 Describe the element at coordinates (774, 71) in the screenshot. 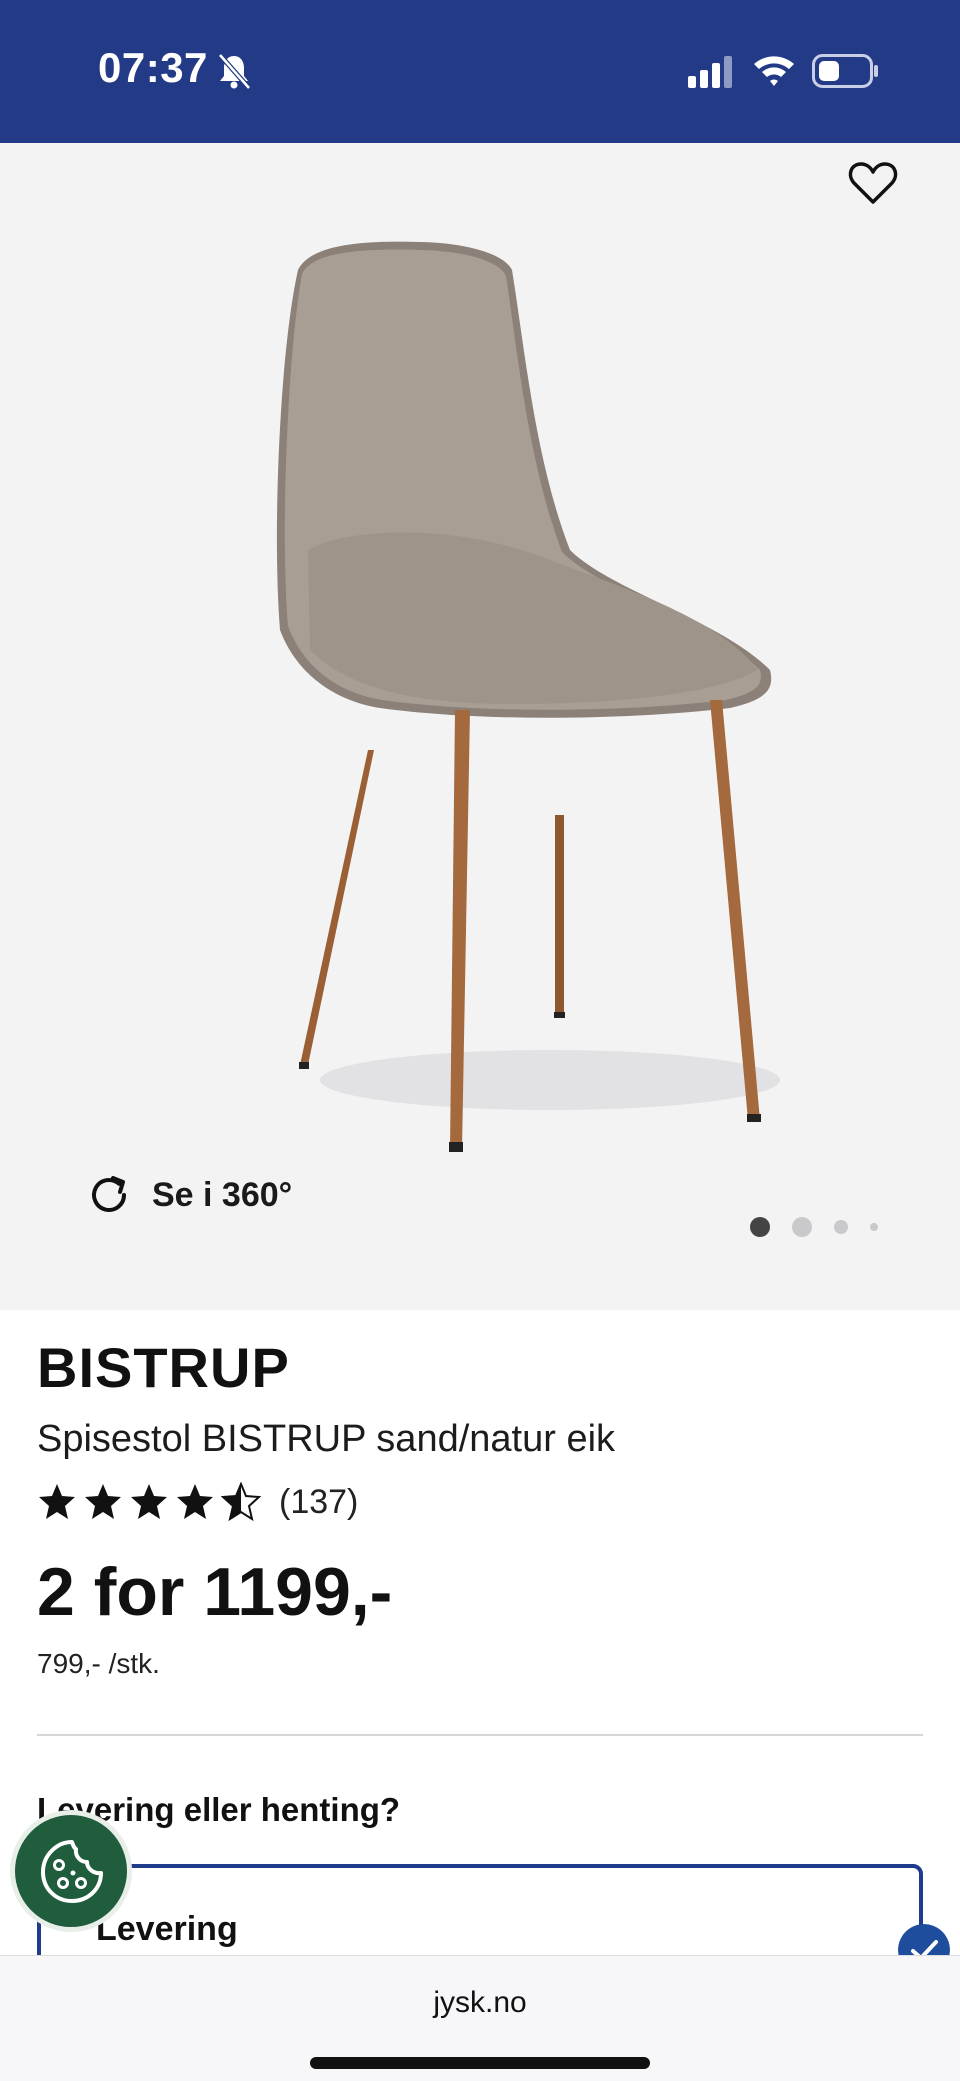

I see `wifi-icon` at that location.